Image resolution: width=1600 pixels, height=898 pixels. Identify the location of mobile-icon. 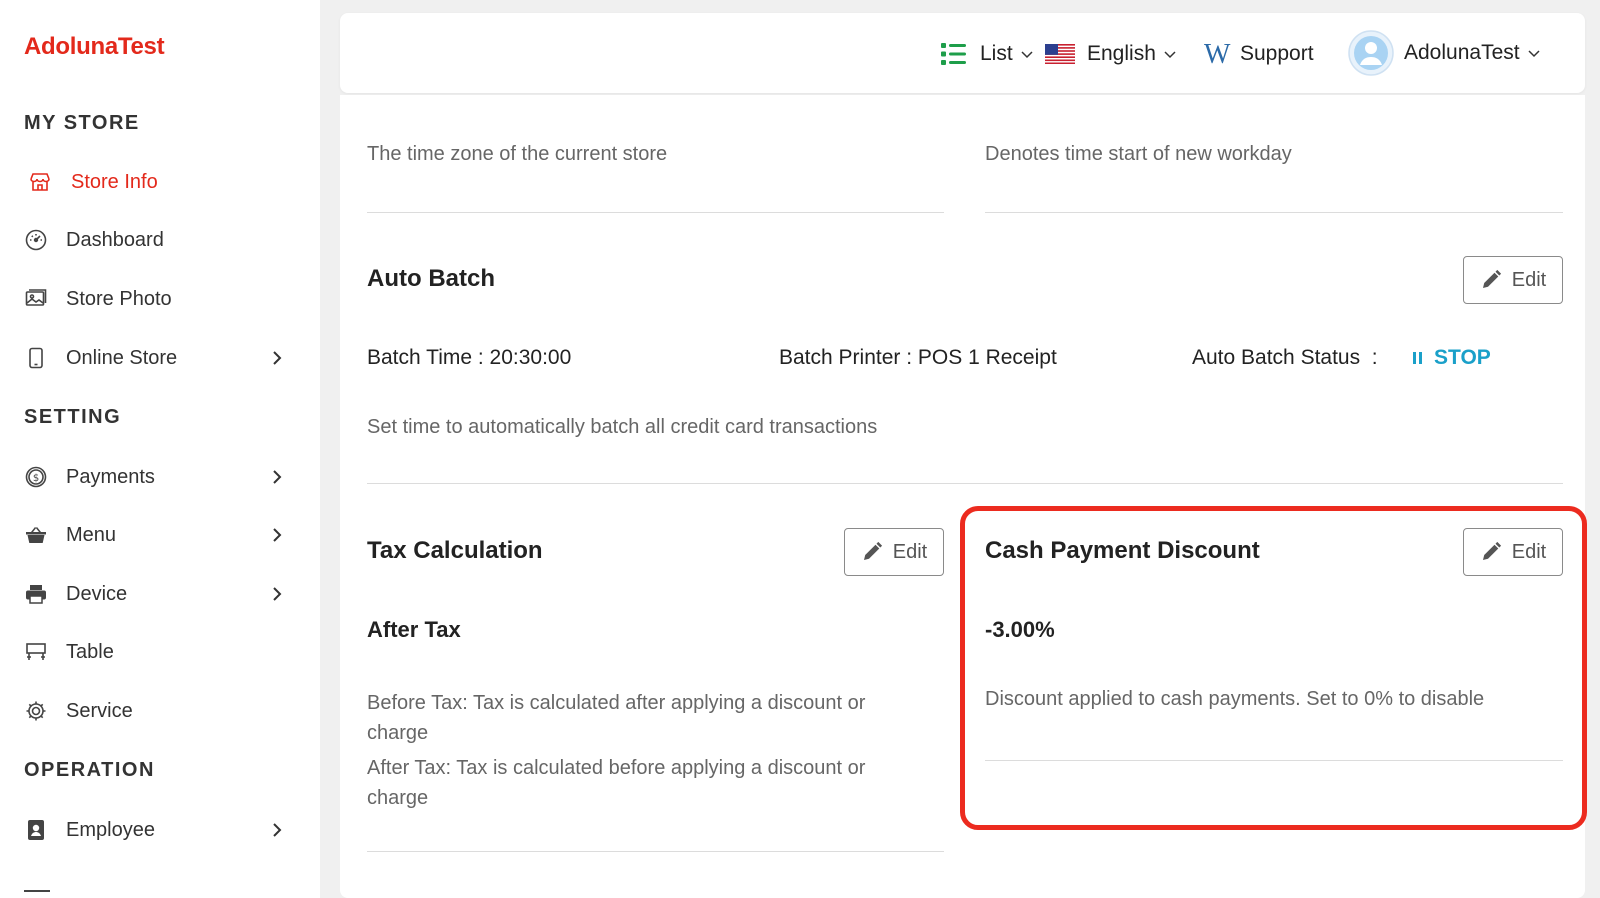
(36, 358).